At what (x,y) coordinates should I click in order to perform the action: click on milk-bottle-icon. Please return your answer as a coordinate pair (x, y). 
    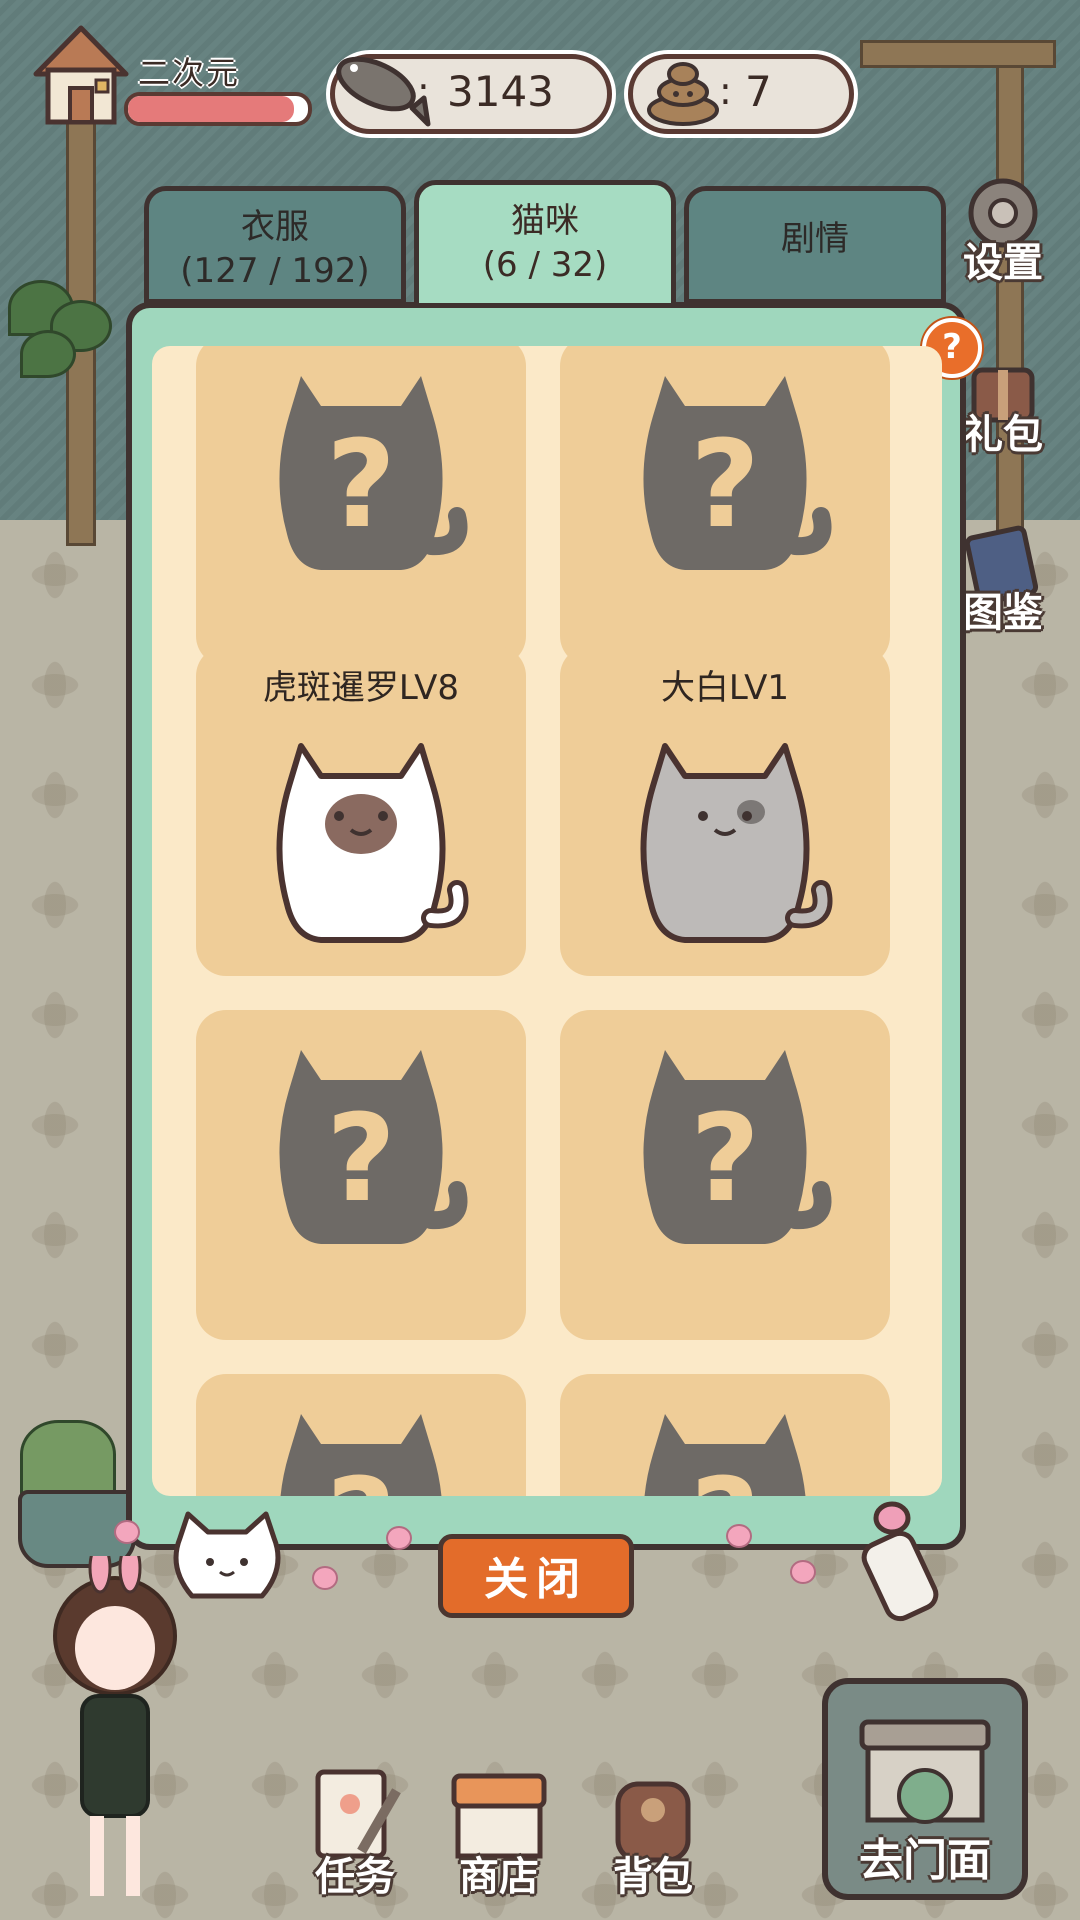
    Looking at the image, I should click on (900, 1561).